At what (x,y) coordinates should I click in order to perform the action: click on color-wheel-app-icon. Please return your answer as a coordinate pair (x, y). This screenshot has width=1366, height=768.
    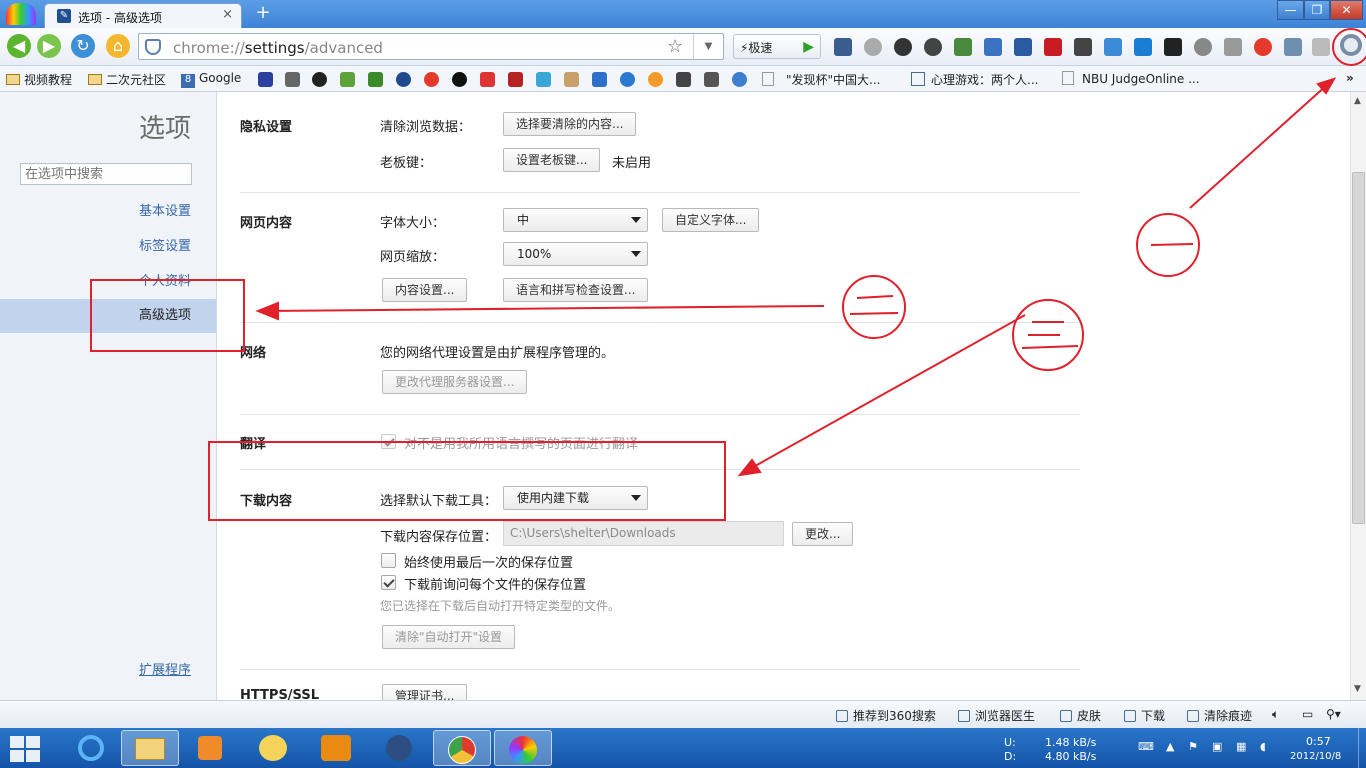
    Looking at the image, I should click on (523, 748).